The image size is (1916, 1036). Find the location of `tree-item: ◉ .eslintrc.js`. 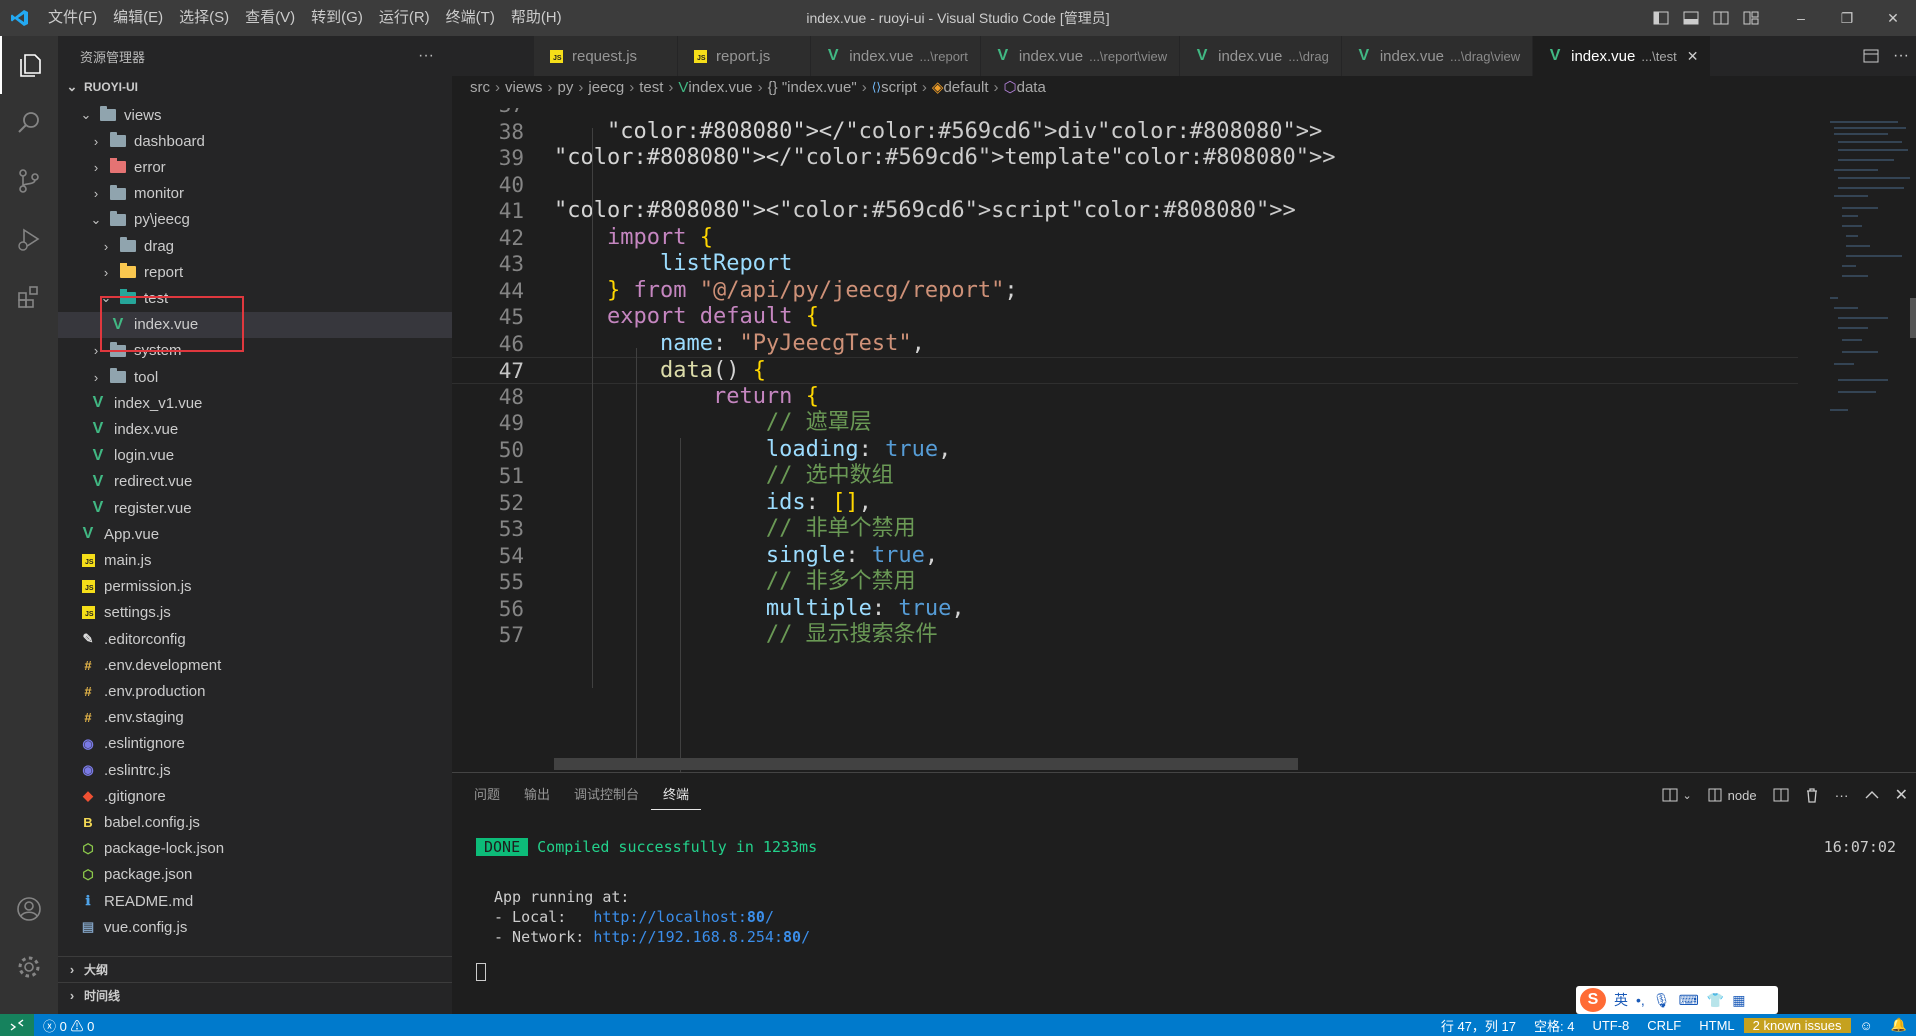

tree-item: ◉ .eslintrc.js is located at coordinates (255, 770).